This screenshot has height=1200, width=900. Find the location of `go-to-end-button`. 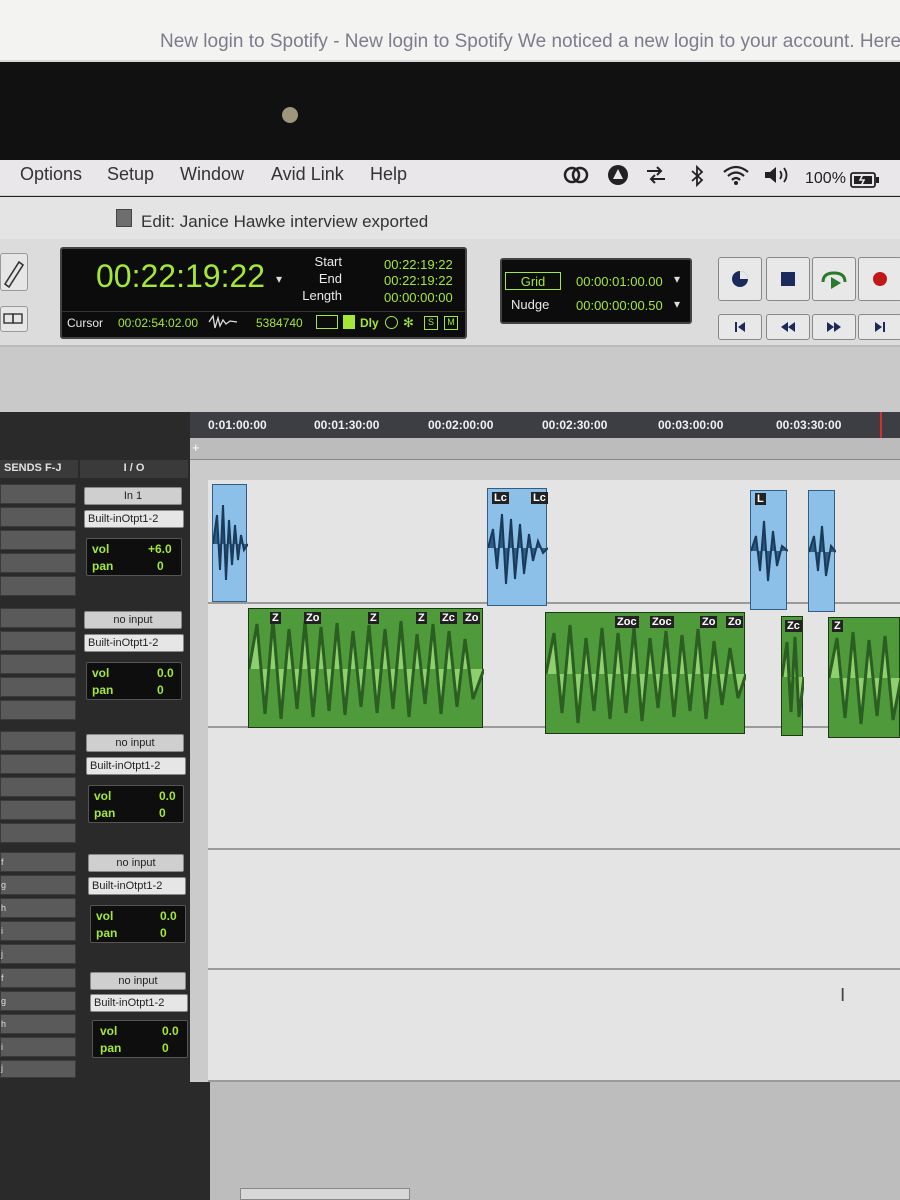

go-to-end-button is located at coordinates (879, 327).